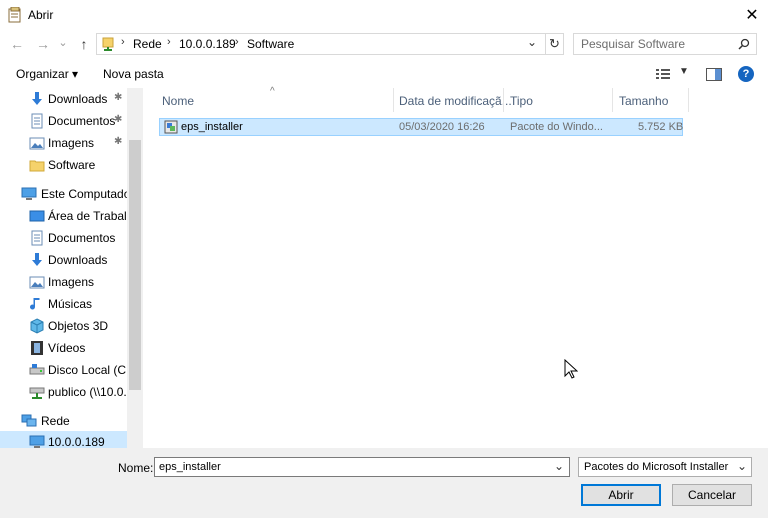 This screenshot has height=518, width=768. I want to click on organize-menu: Organizar ▾, so click(47, 74).